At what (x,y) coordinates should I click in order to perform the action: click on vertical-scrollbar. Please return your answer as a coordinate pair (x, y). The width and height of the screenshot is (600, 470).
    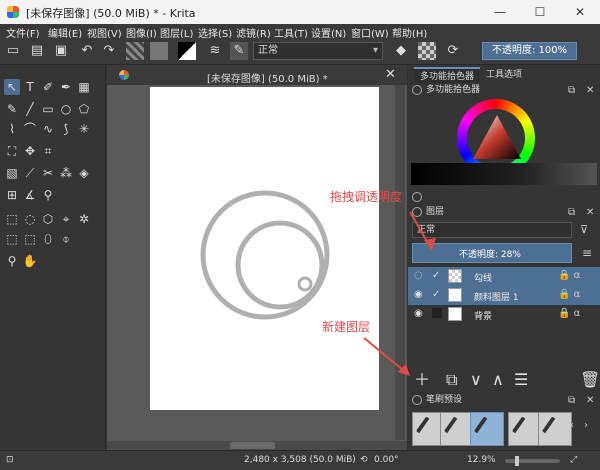
    Looking at the image, I should click on (400, 262).